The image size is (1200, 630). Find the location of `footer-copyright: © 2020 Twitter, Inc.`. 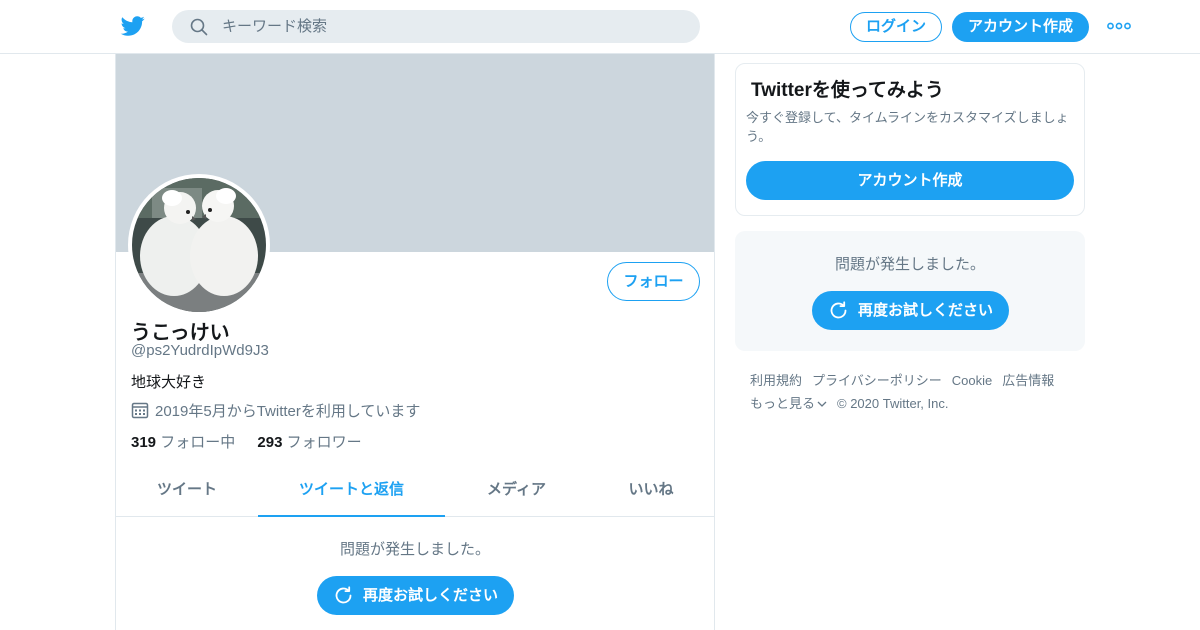

footer-copyright: © 2020 Twitter, Inc. is located at coordinates (893, 403).